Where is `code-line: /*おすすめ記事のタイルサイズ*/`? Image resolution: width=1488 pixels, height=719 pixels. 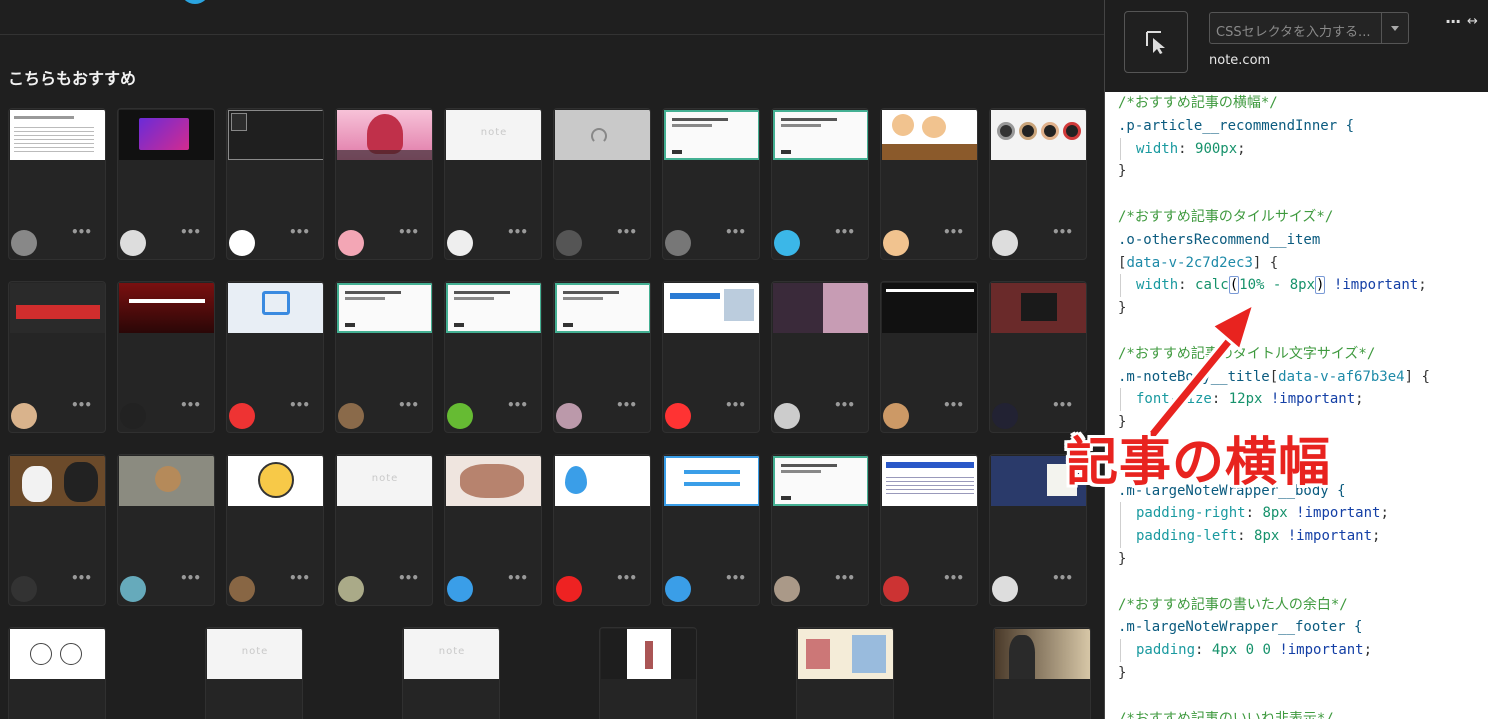 code-line: /*おすすめ記事のタイルサイズ*/ is located at coordinates (1303, 217).